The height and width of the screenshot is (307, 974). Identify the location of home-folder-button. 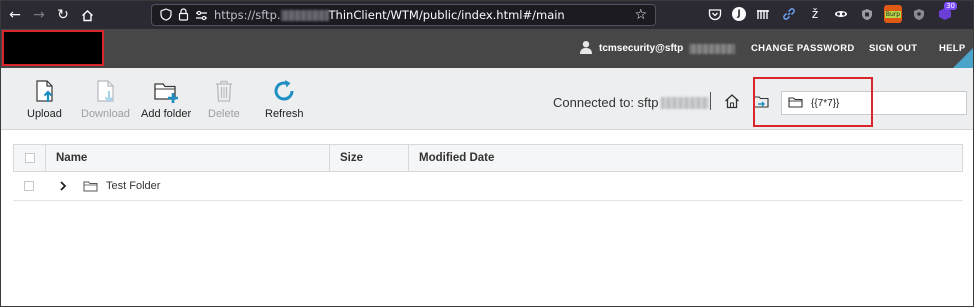
(732, 103).